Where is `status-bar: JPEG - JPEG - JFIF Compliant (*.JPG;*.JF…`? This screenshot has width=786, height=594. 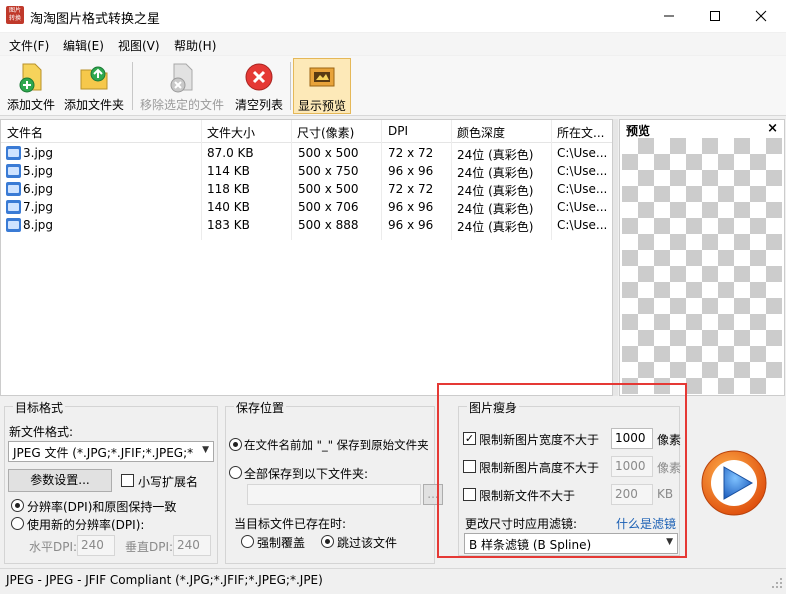
status-bar: JPEG - JPEG - JFIF Compliant (*.JPG;*.JF… is located at coordinates (393, 580).